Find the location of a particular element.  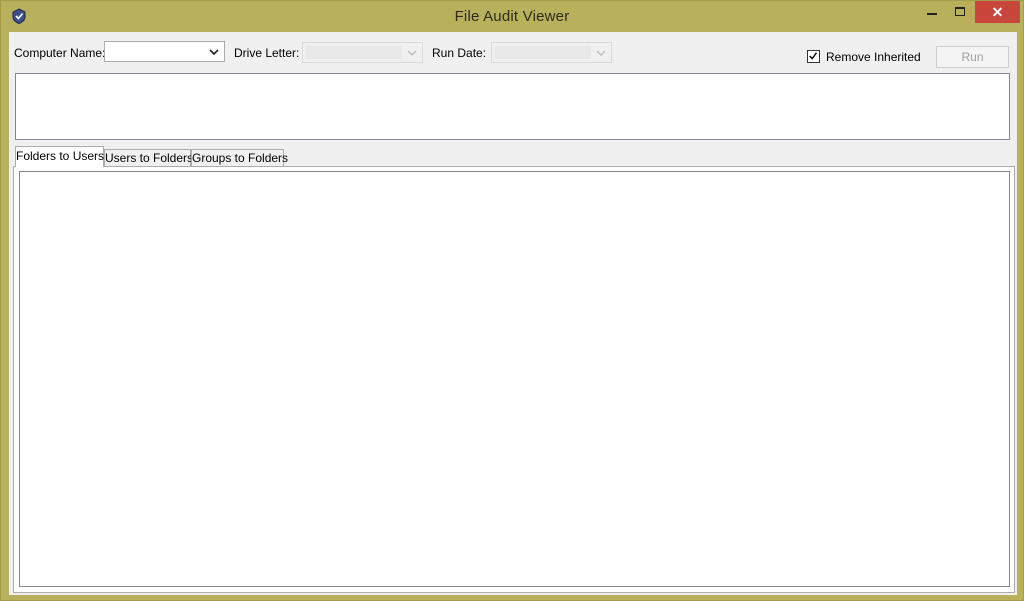

window-title: File Audit Viewer is located at coordinates (512, 16).